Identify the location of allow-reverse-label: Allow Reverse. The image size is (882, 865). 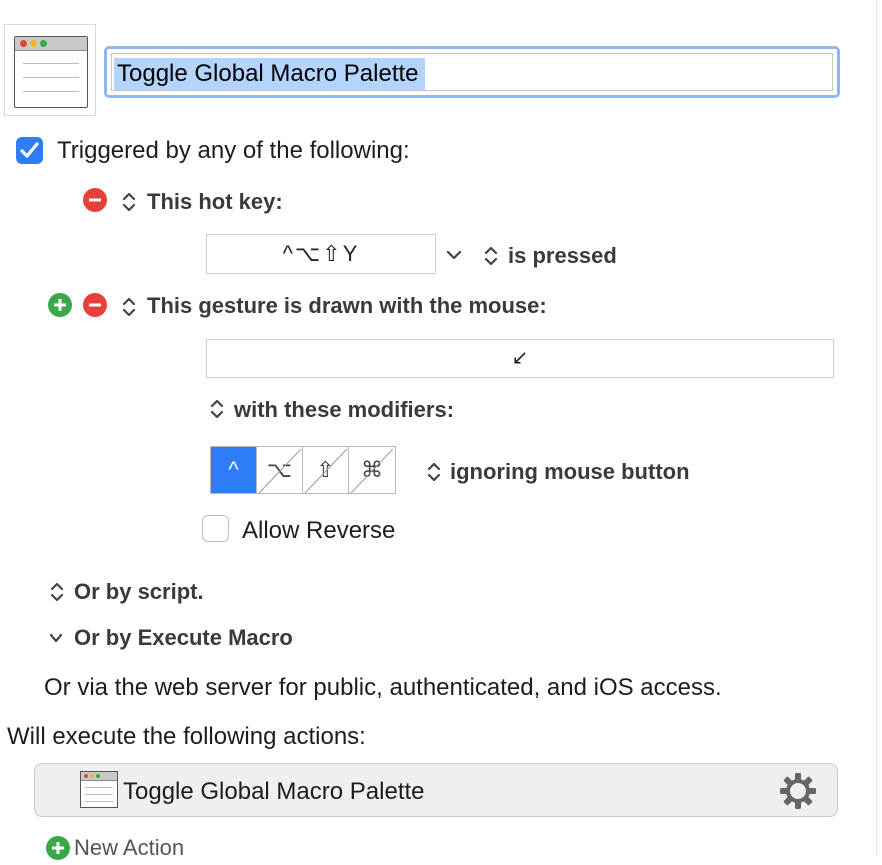
(319, 530).